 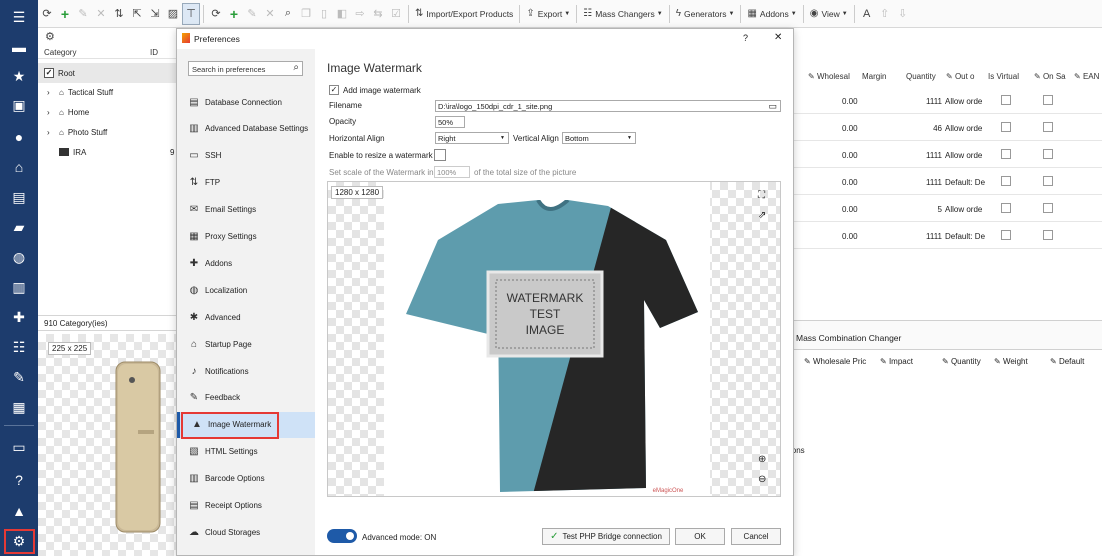 What do you see at coordinates (19, 257) in the screenshot?
I see `globe-icon: ◍` at bounding box center [19, 257].